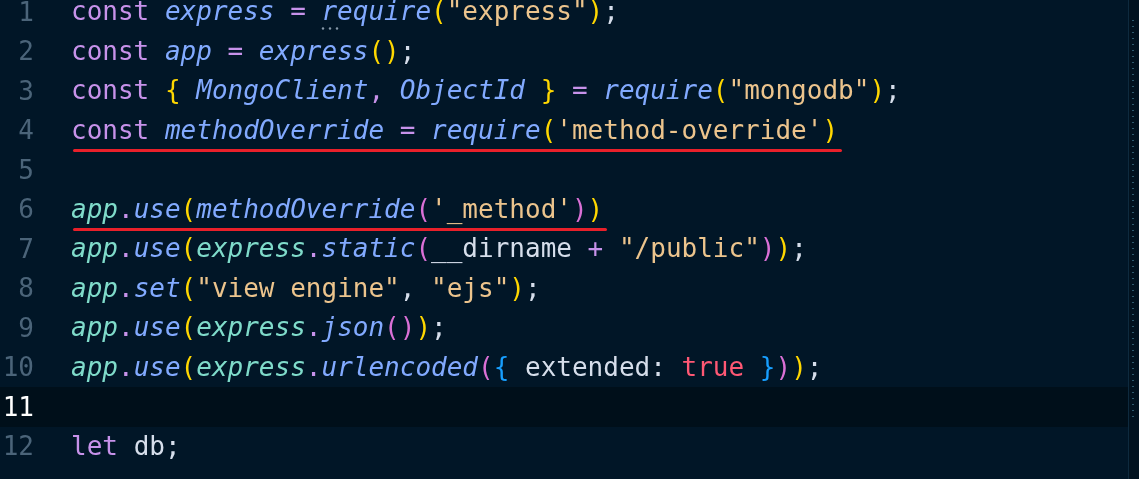 The height and width of the screenshot is (479, 1139). What do you see at coordinates (345, 13) in the screenshot?
I see `code-line: const express = require("express");` at bounding box center [345, 13].